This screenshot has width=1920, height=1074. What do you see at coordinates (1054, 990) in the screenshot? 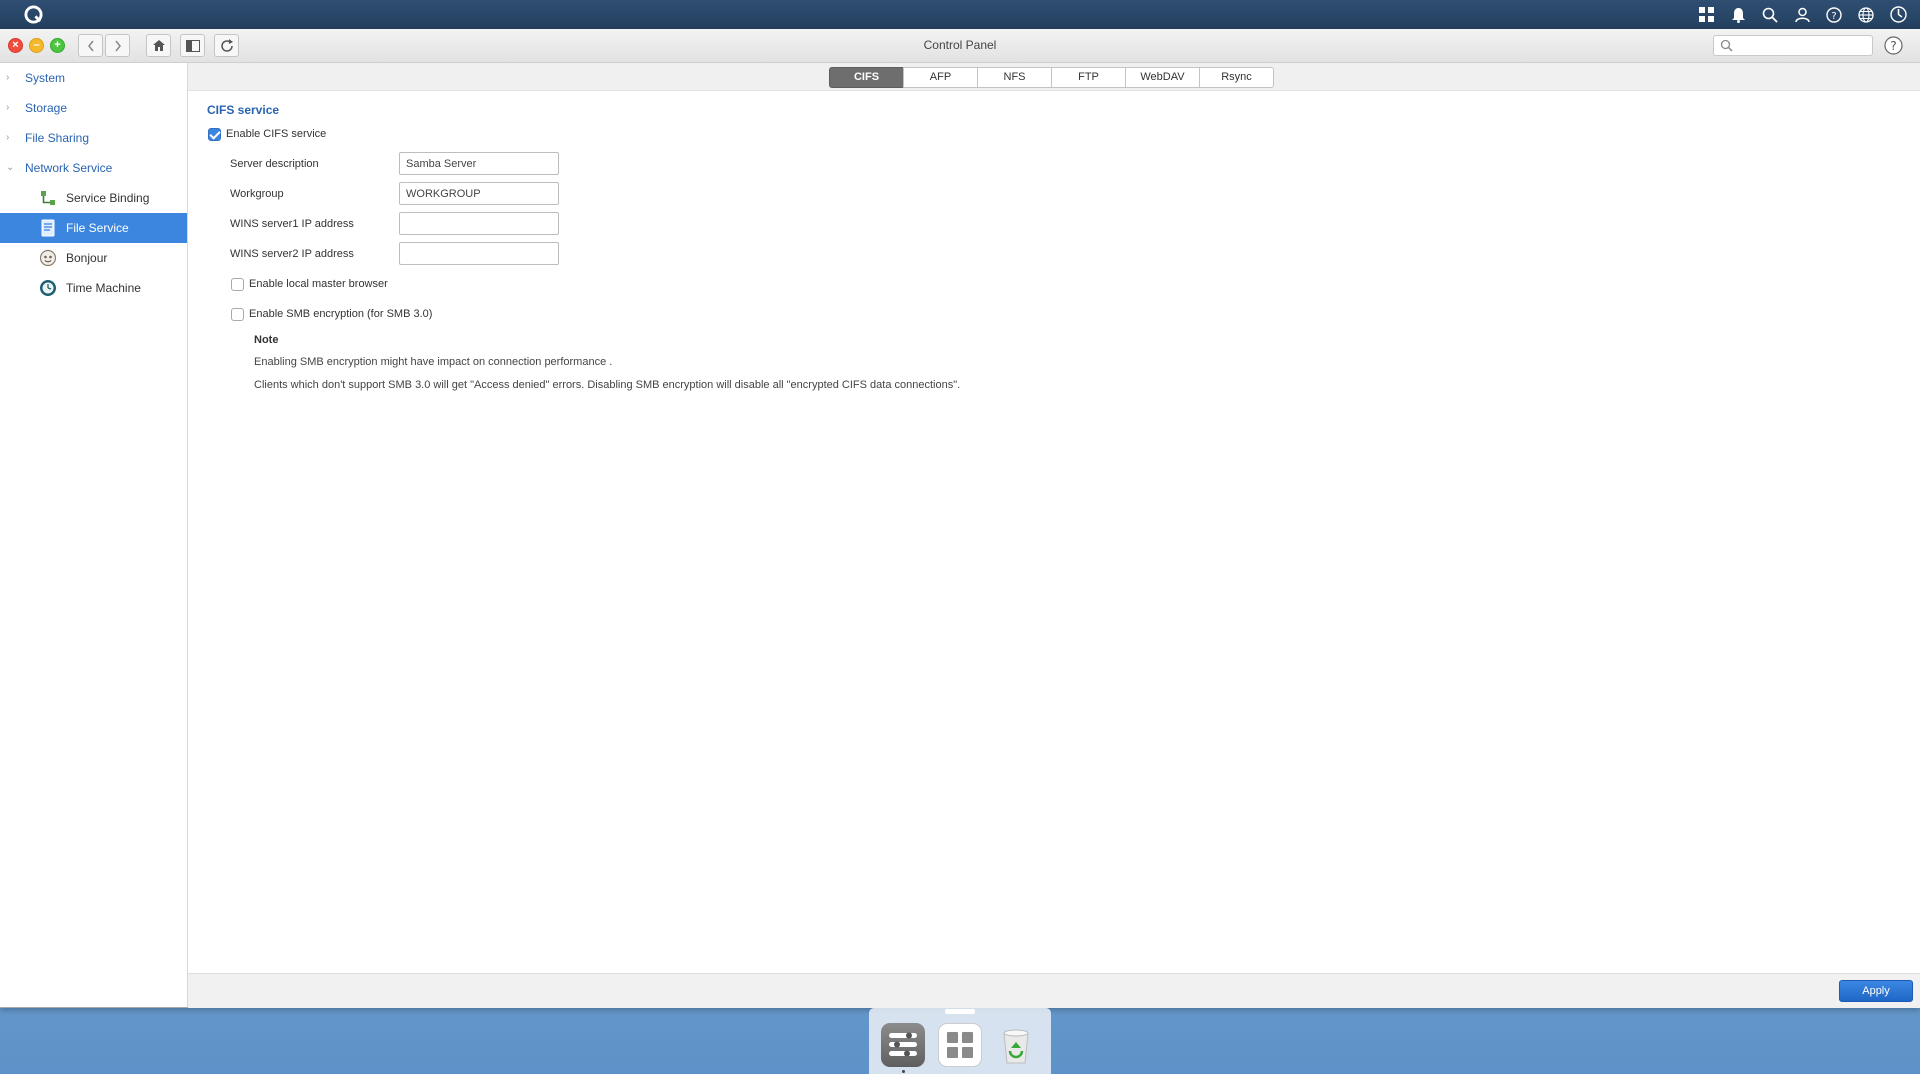
I see `footer-bar: Apply` at bounding box center [1054, 990].